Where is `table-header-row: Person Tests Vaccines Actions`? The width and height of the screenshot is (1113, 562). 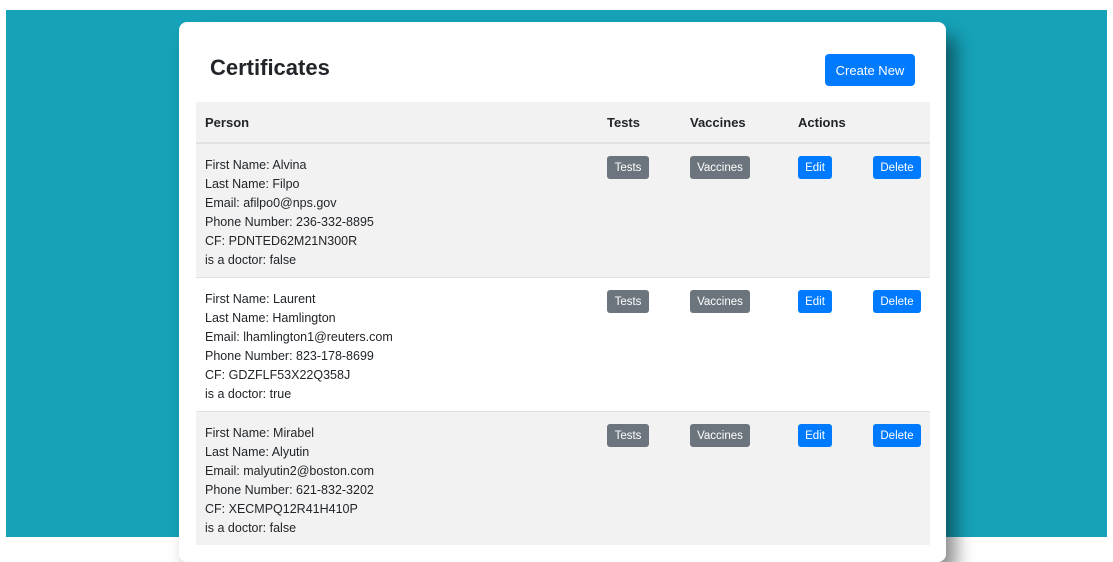
table-header-row: Person Tests Vaccines Actions is located at coordinates (563, 123).